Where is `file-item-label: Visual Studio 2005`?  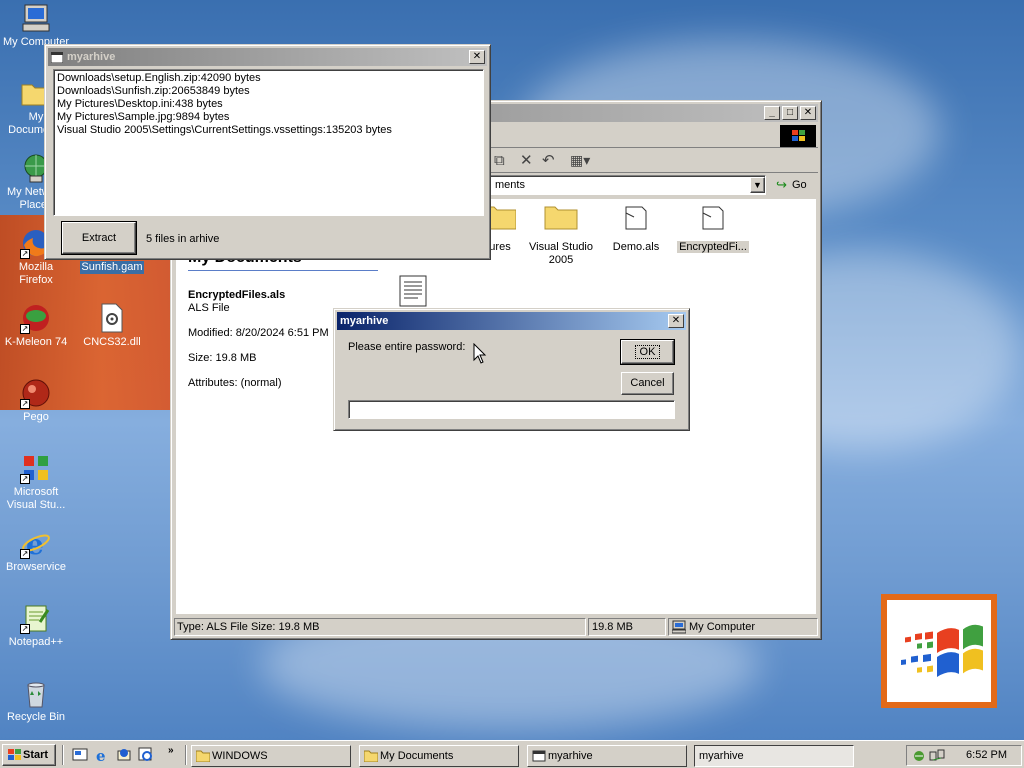
file-item-label: Visual Studio 2005 is located at coordinates (560, 253).